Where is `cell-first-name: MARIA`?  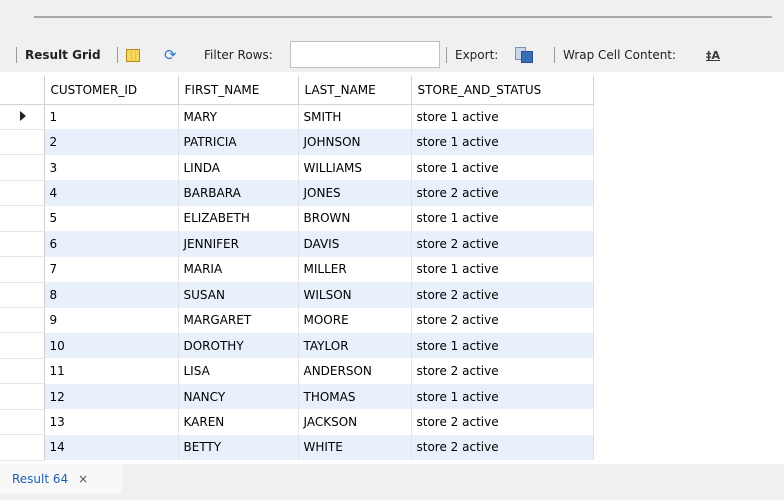
cell-first-name: MARIA is located at coordinates (238, 269).